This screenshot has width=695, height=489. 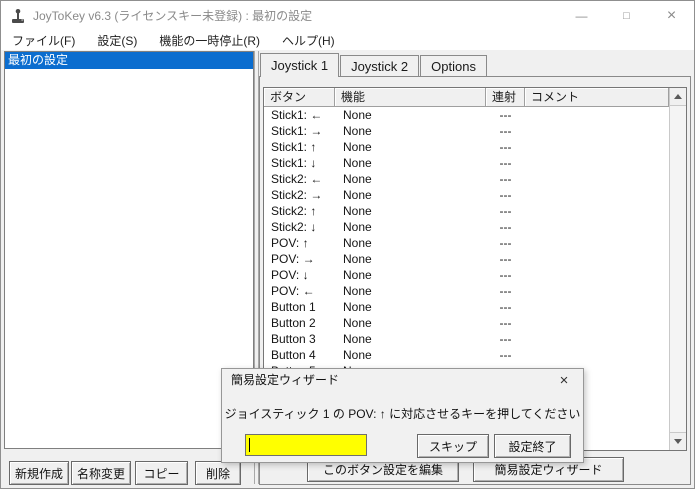 What do you see at coordinates (299, 97) in the screenshot?
I see `column-header-button: ボタン` at bounding box center [299, 97].